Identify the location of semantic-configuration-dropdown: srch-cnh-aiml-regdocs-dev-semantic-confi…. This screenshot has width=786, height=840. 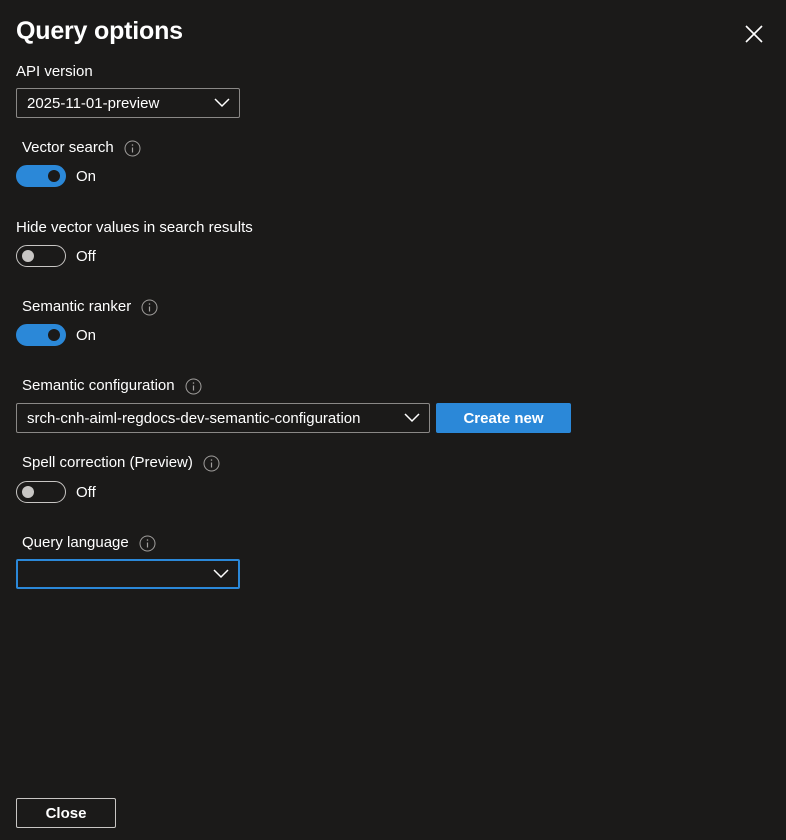
(223, 418).